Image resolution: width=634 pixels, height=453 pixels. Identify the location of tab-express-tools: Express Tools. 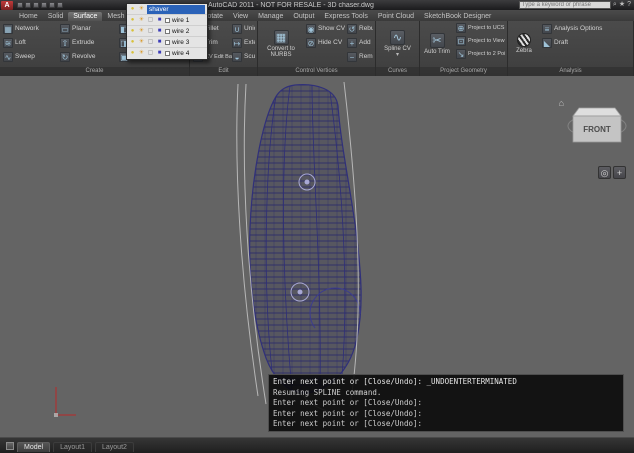
(345, 16).